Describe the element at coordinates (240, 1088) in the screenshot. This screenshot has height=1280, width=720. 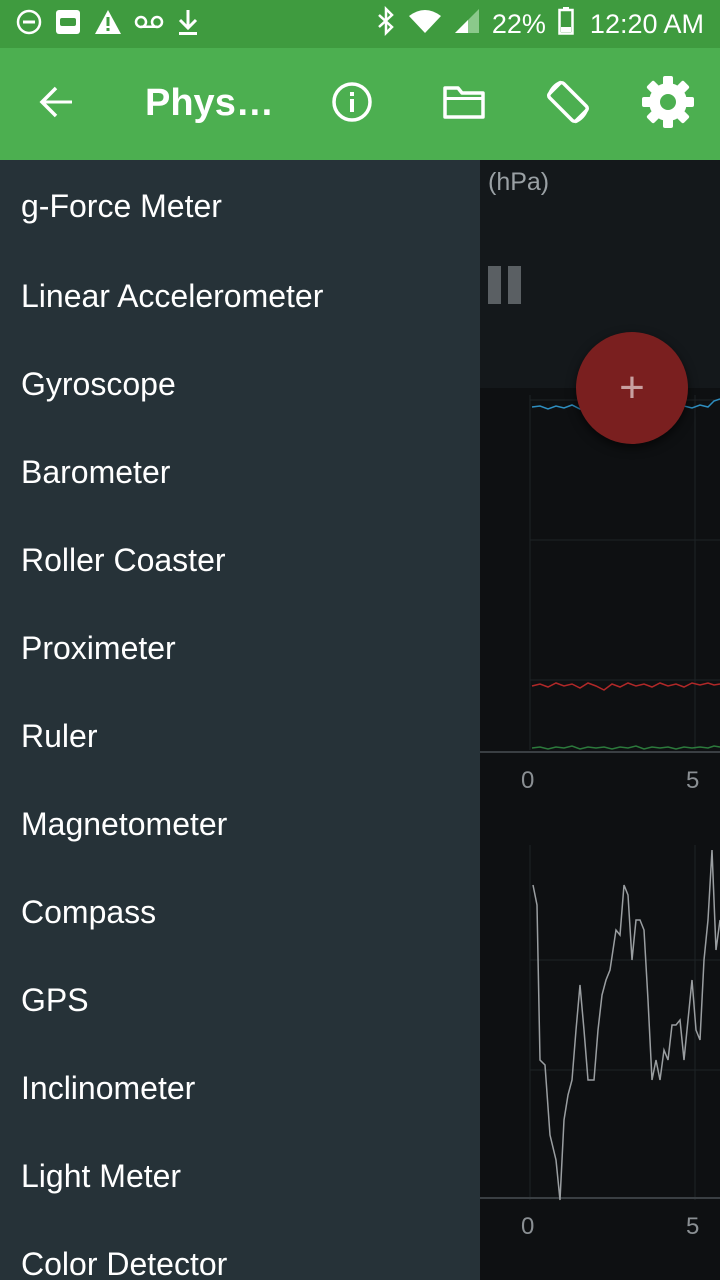
I see `drawer-item-inclinometer: Inclinometer` at that location.